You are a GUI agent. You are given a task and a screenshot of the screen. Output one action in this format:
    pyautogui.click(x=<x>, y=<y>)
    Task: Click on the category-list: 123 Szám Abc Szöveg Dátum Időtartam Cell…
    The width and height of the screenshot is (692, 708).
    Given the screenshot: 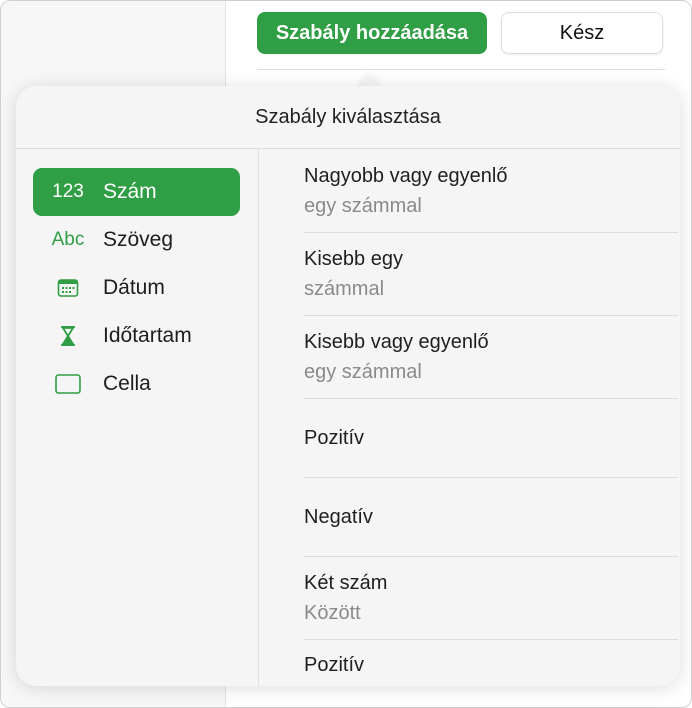 What is the action you would take?
    pyautogui.click(x=136, y=288)
    